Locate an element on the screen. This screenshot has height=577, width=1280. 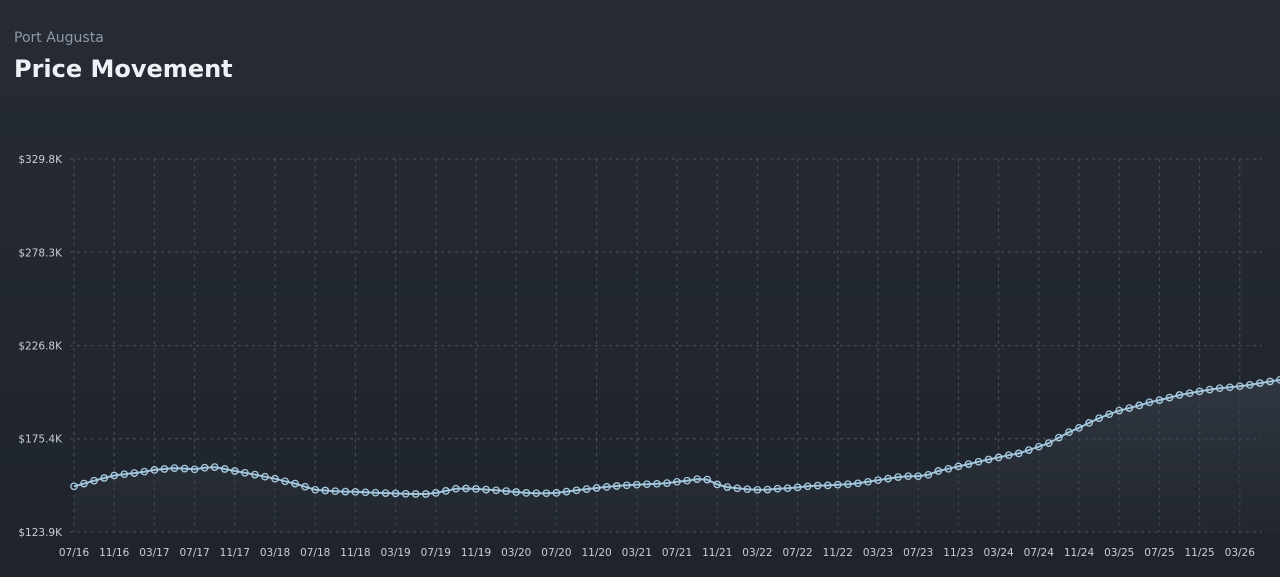
x-tick-label: 07/17 is located at coordinates (194, 553).